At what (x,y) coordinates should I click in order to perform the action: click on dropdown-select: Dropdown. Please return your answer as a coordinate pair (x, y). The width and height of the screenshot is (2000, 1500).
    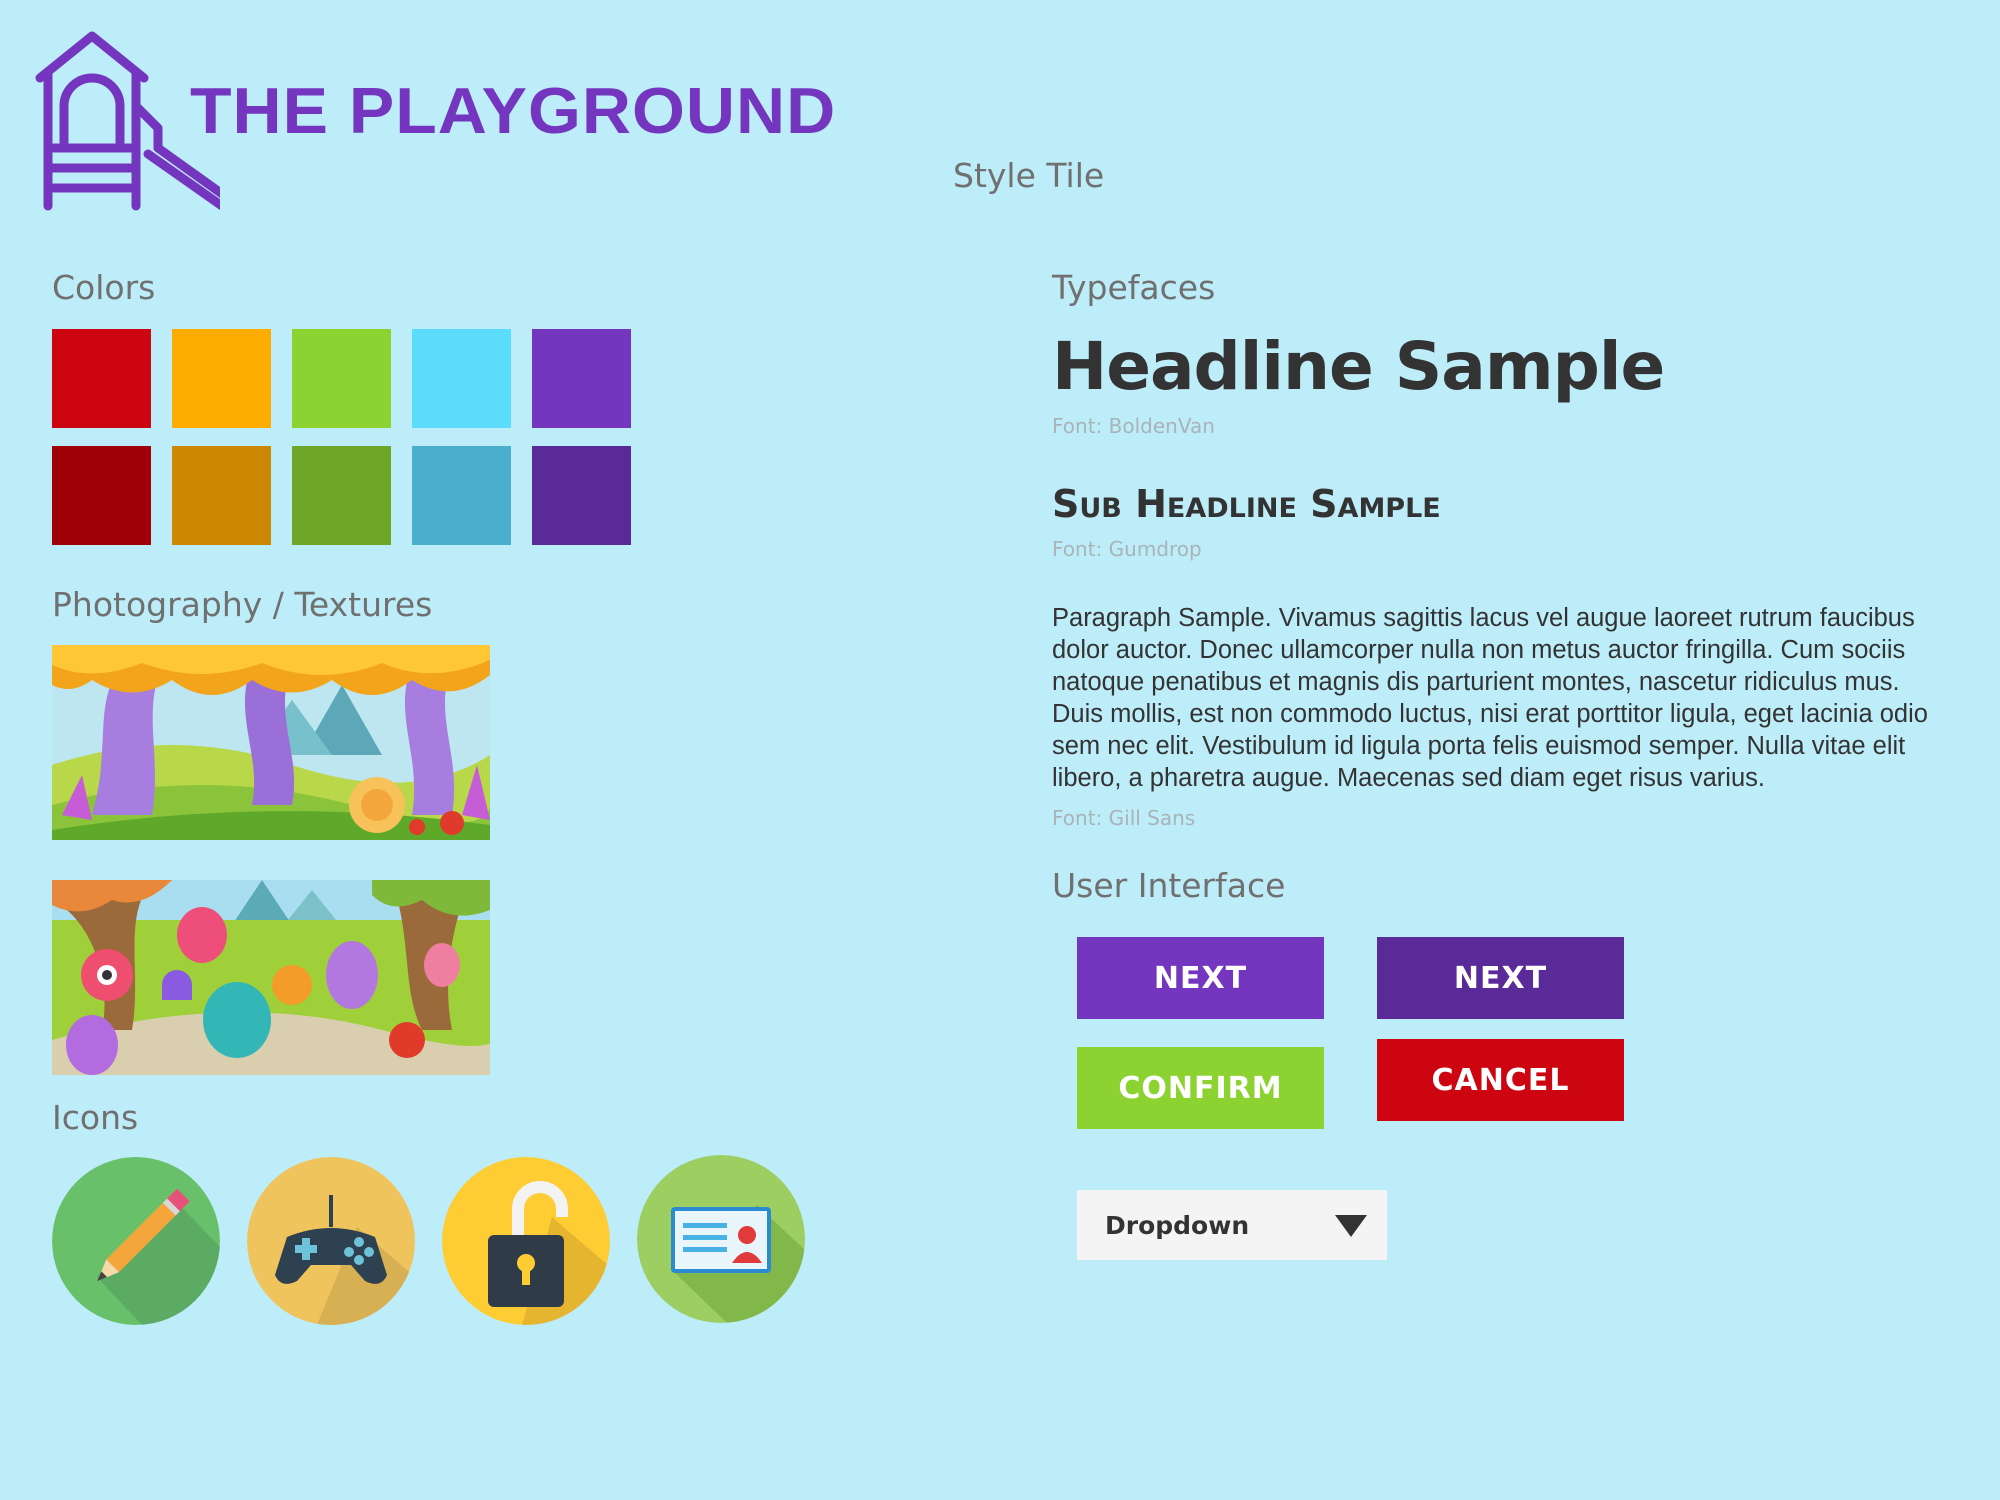
    Looking at the image, I should click on (1232, 1225).